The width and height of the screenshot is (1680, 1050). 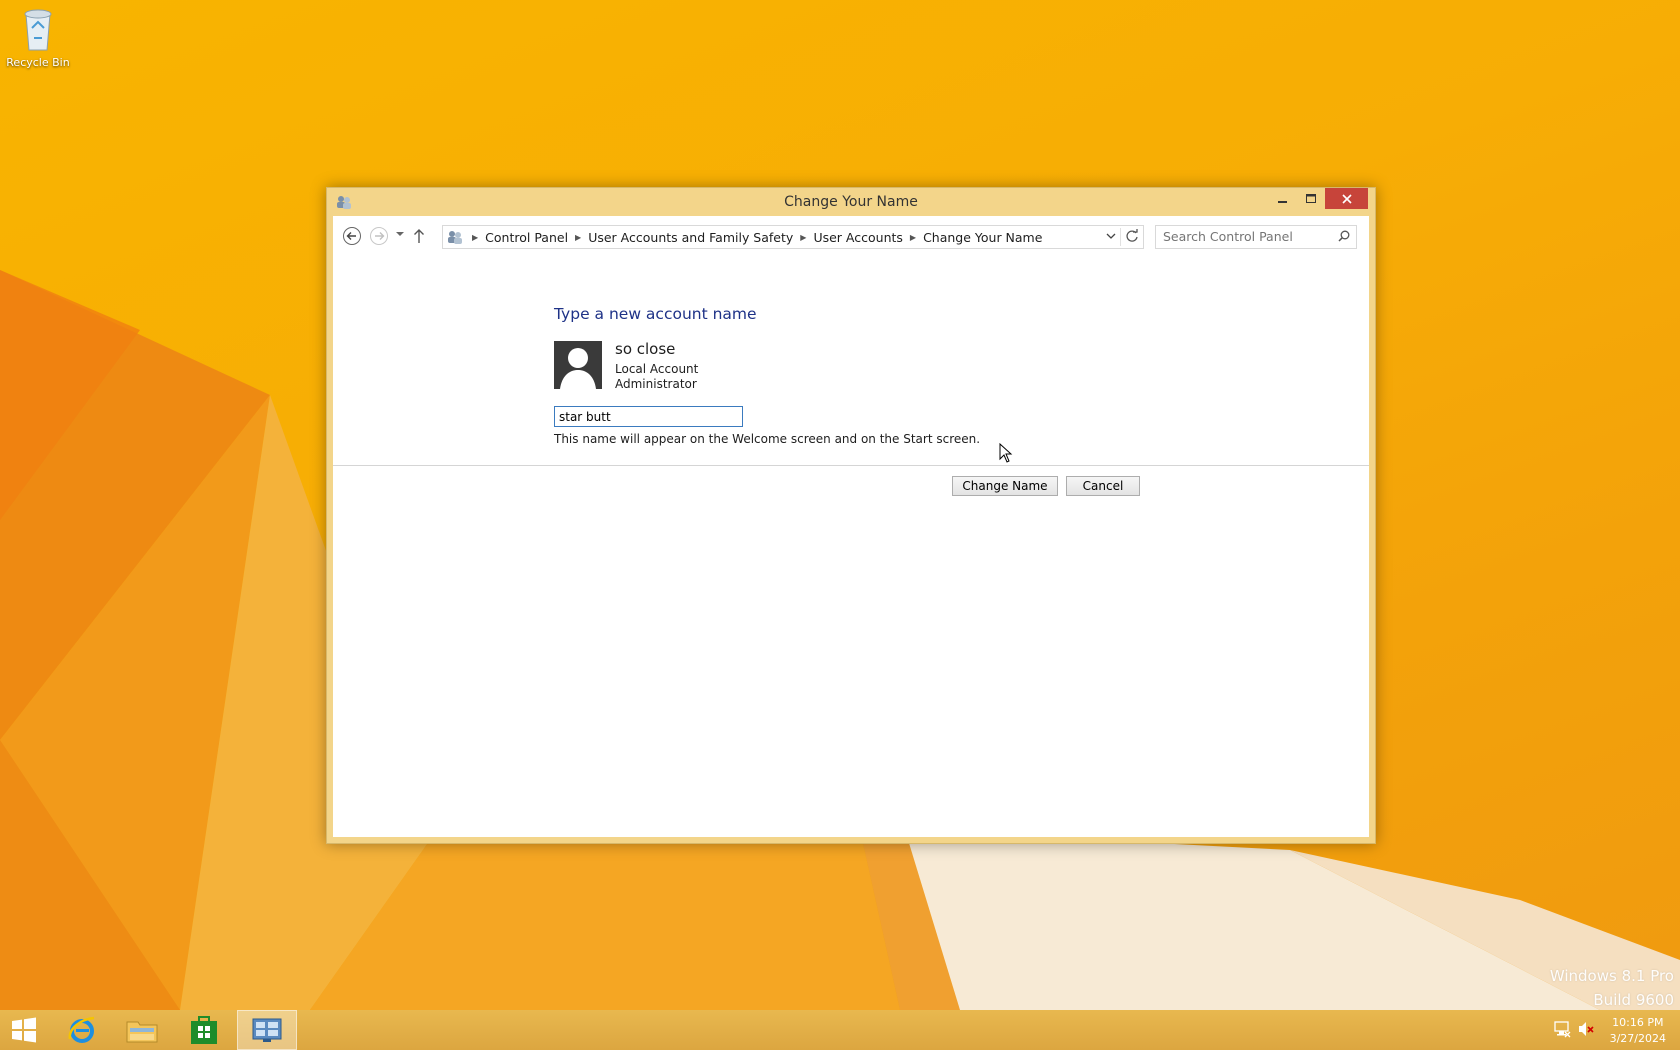 I want to click on user-avatar, so click(x=578, y=365).